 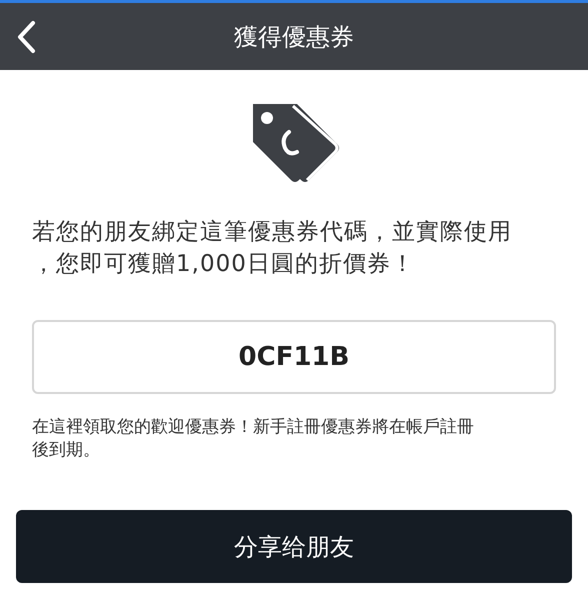 What do you see at coordinates (272, 248) in the screenshot?
I see `invite-message: 若您的朋友綁定這筆優惠券代碼，並實際使用，您即可獲贈1,000日圓的折價券！` at bounding box center [272, 248].